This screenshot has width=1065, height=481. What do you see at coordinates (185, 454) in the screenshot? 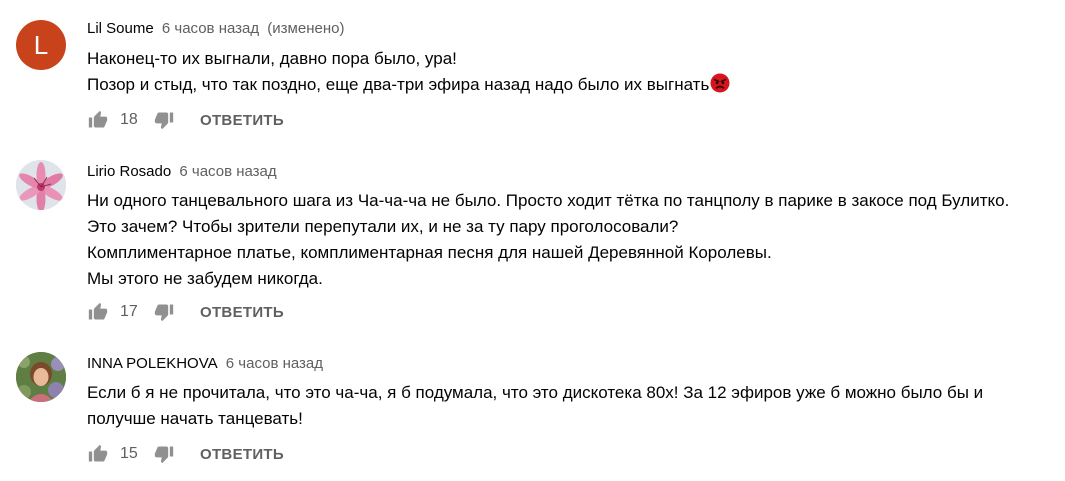
I see `comment-actions: 15 ОТВЕТИТЬ` at bounding box center [185, 454].